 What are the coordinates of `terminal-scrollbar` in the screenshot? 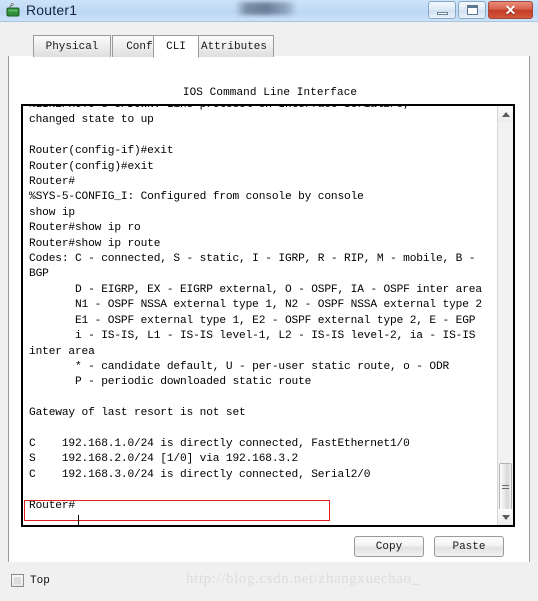 It's located at (505, 315).